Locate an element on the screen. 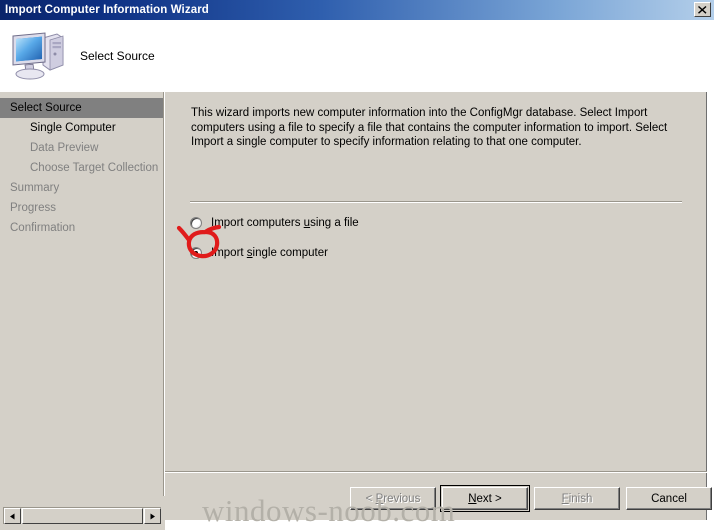 Image resolution: width=714 pixels, height=530 pixels. button-label: Next > is located at coordinates (485, 498).